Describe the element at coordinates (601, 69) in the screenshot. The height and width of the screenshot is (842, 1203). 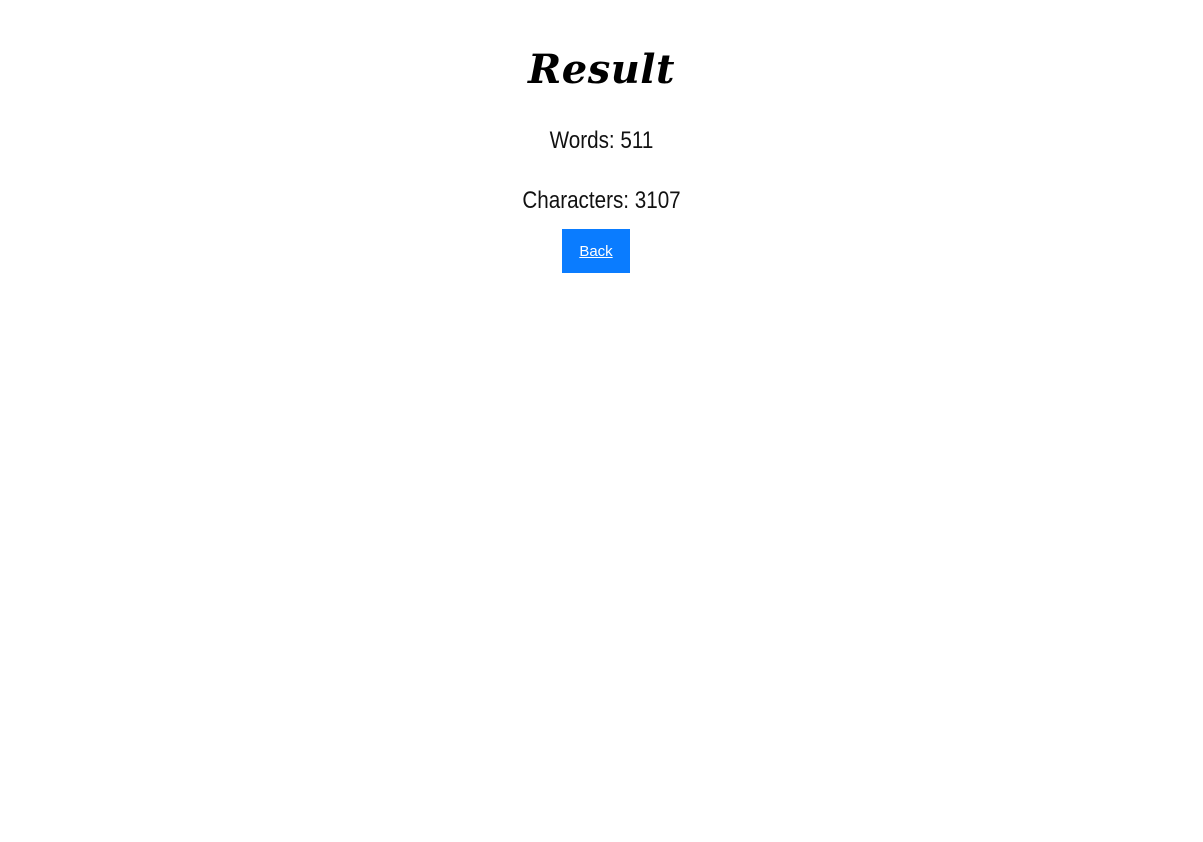
I see `page-title: Result` at that location.